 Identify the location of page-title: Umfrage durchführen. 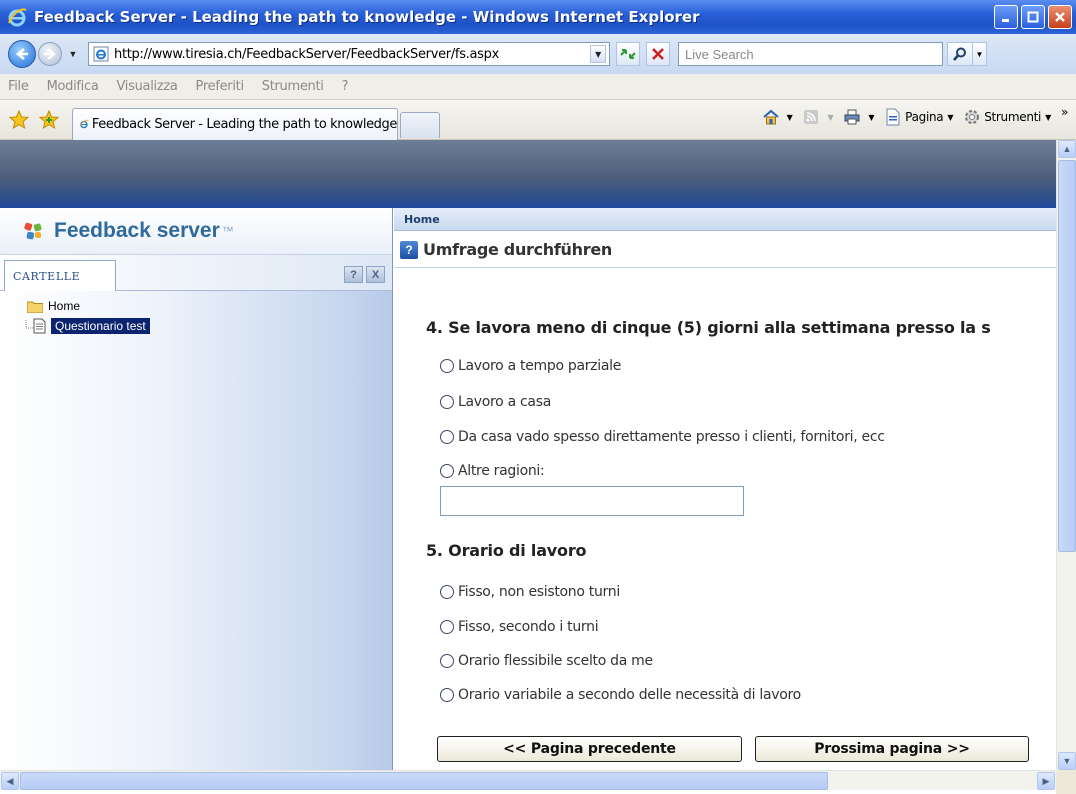
(517, 249).